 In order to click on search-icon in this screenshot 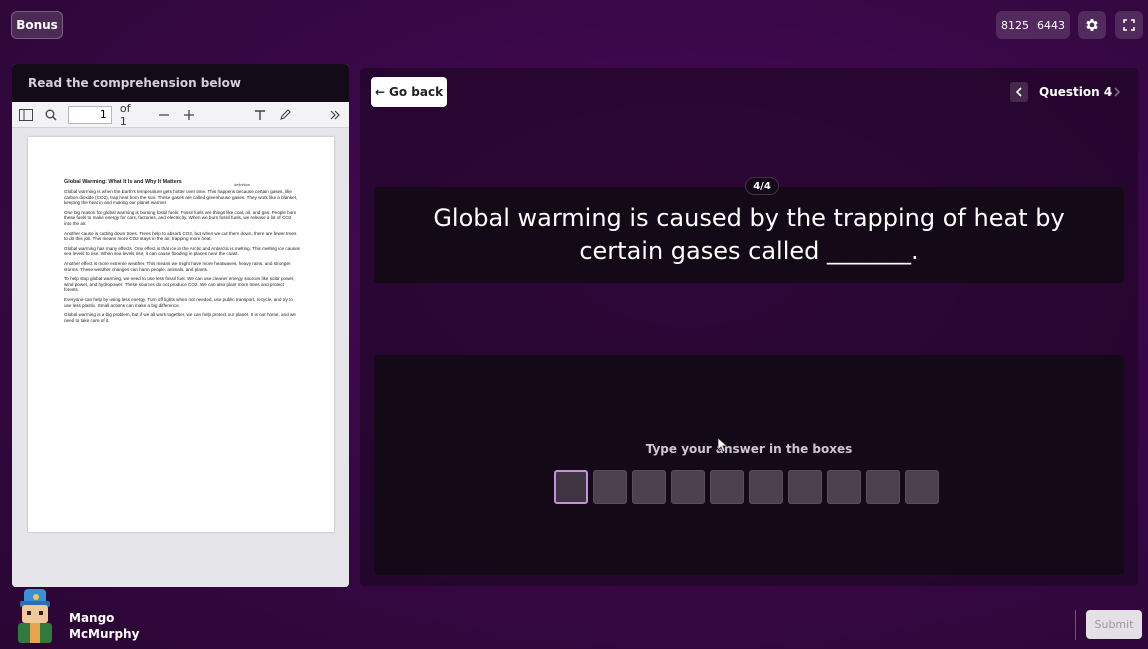, I will do `click(51, 115)`.